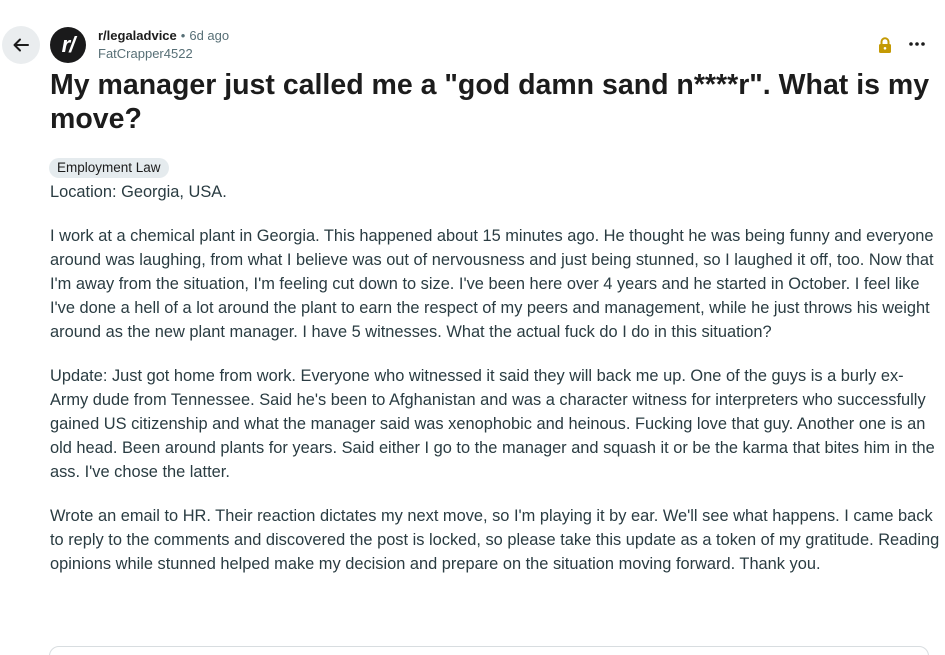  Describe the element at coordinates (209, 35) in the screenshot. I see `post-time: 6d ago` at that location.